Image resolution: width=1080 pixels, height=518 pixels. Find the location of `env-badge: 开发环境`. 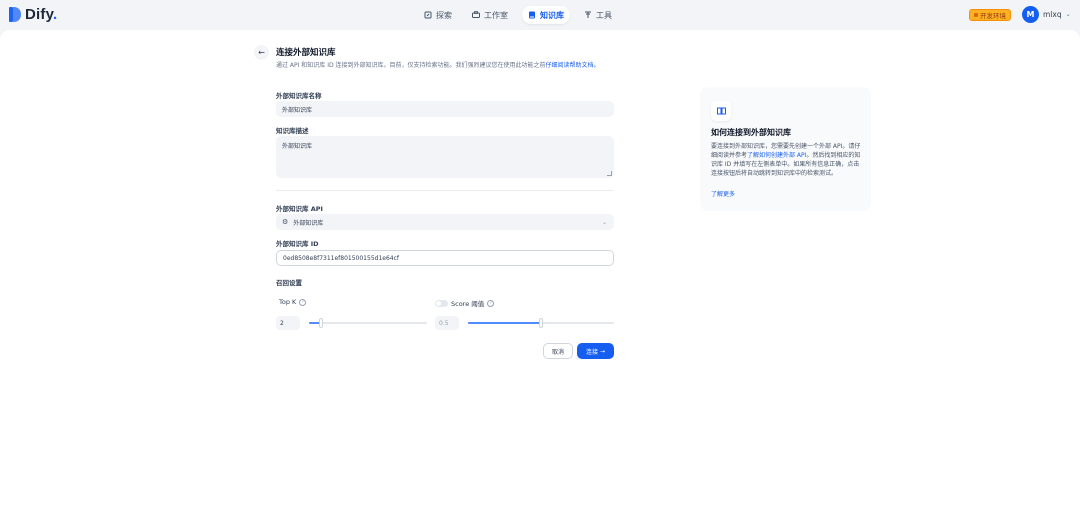

env-badge: 开发环境 is located at coordinates (990, 15).